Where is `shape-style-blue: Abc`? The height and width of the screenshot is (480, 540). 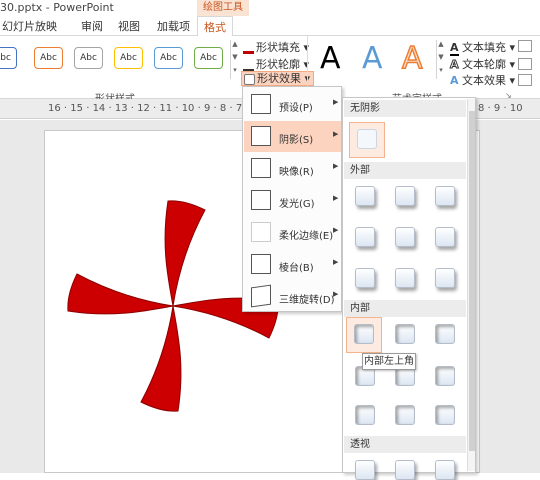 shape-style-blue: Abc is located at coordinates (8, 58).